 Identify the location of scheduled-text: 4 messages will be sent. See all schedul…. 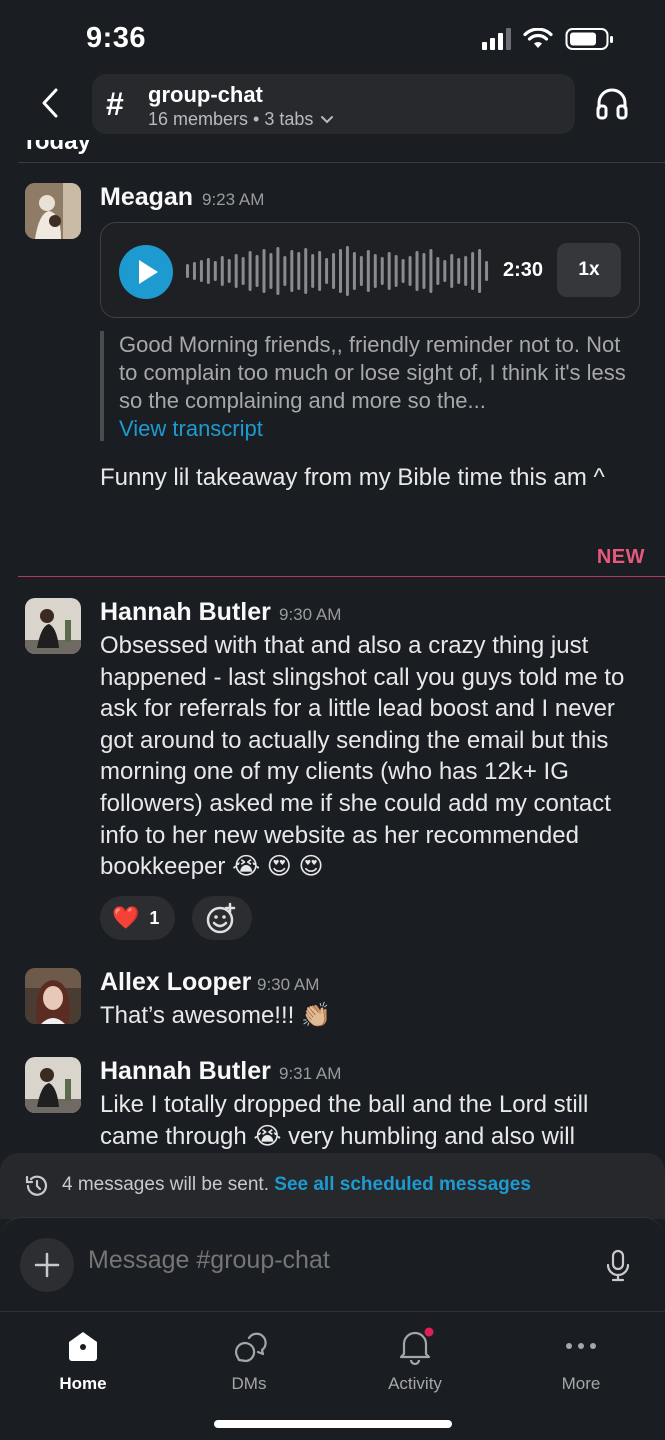
(296, 1184).